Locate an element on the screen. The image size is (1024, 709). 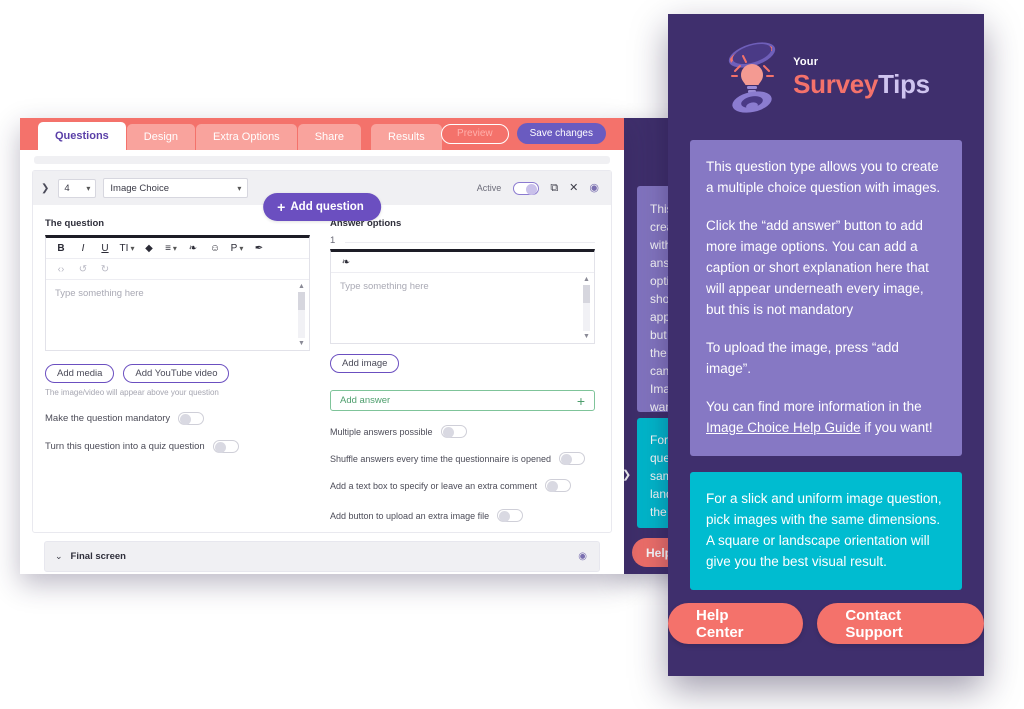
collapsed-question-strip is located at coordinates (322, 160).